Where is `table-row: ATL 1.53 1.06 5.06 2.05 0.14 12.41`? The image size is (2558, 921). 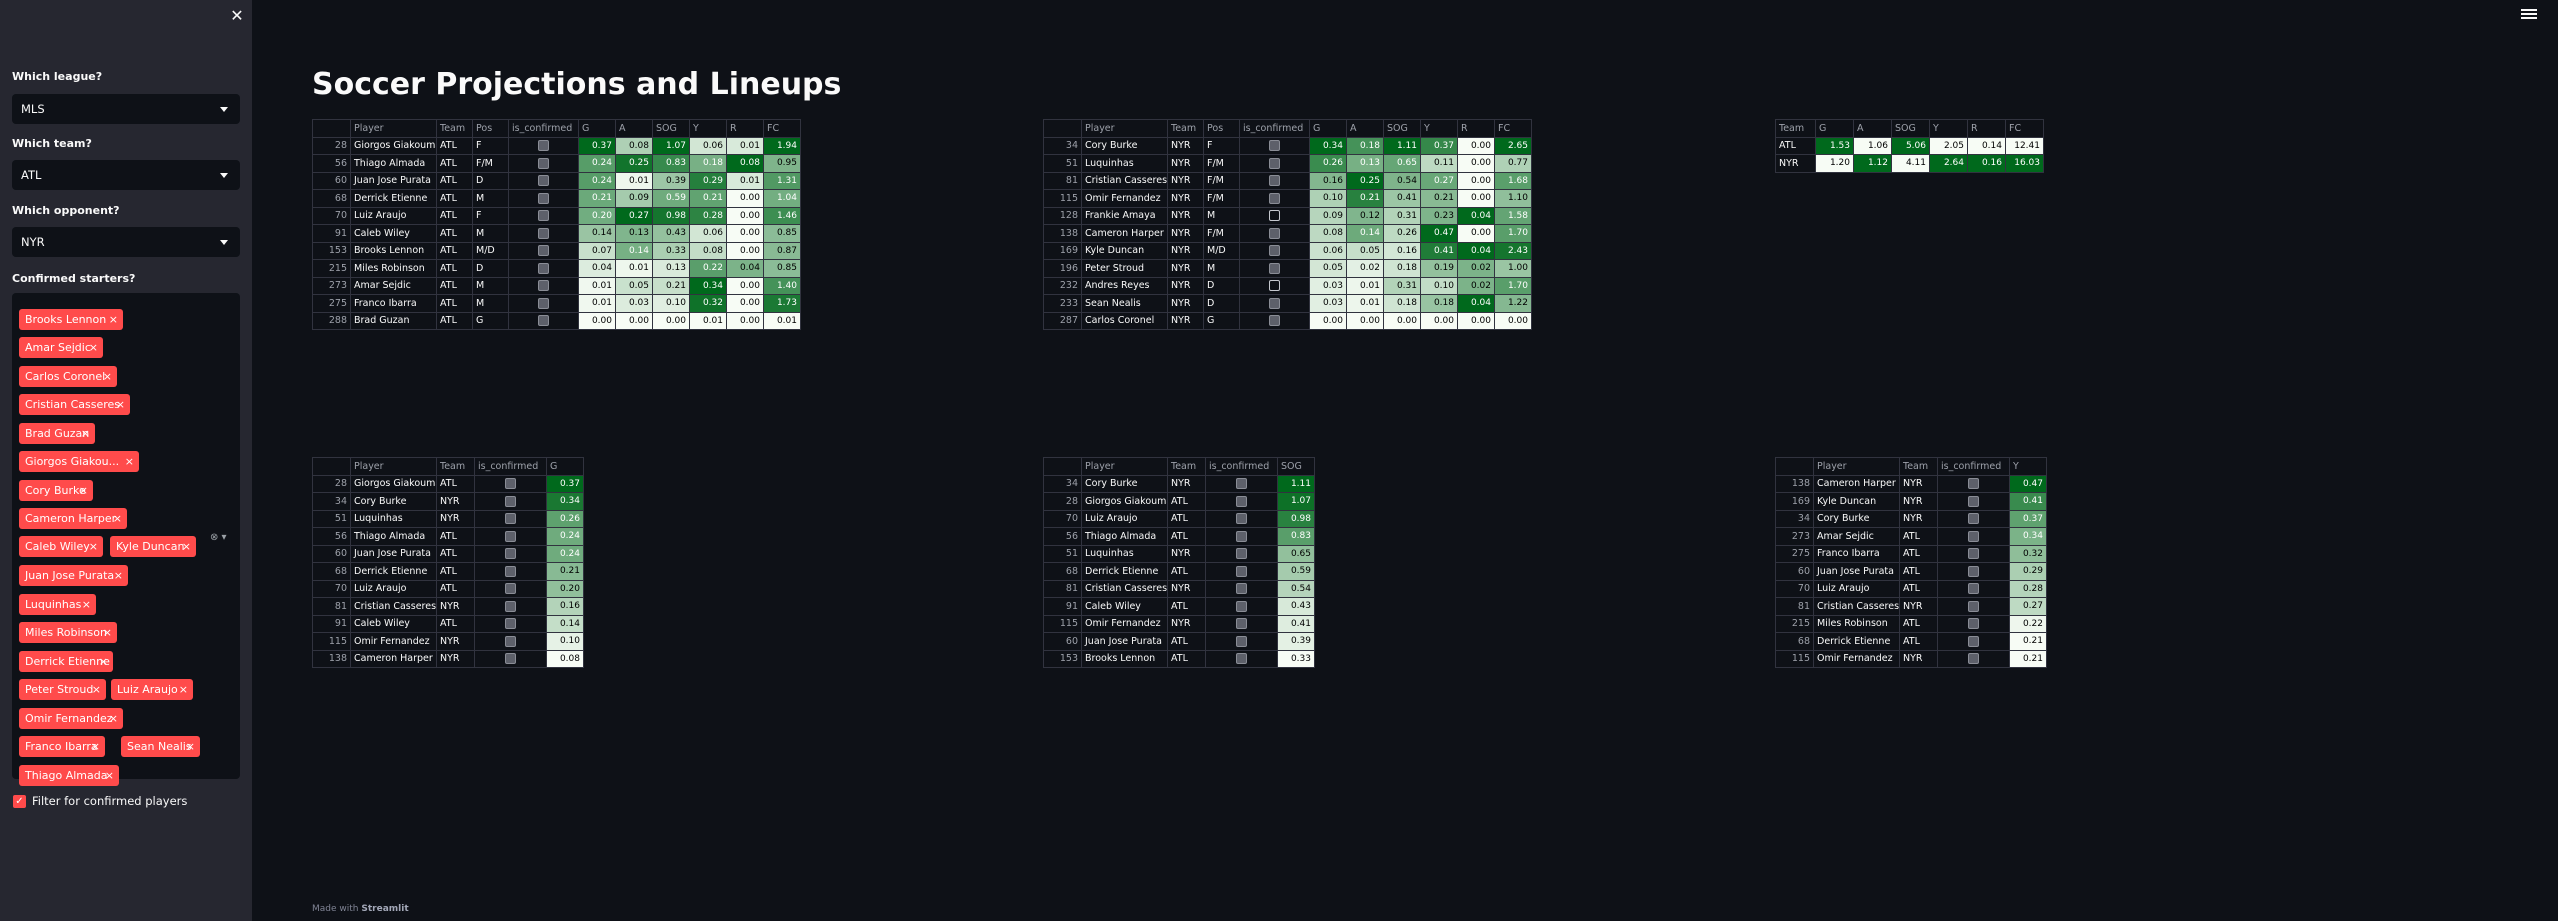
table-row: ATL 1.53 1.06 5.06 2.05 0.14 12.41 is located at coordinates (1909, 145).